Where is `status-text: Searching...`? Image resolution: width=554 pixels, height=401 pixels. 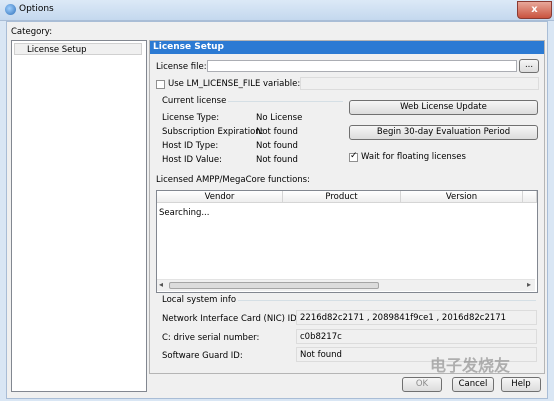 status-text: Searching... is located at coordinates (184, 213).